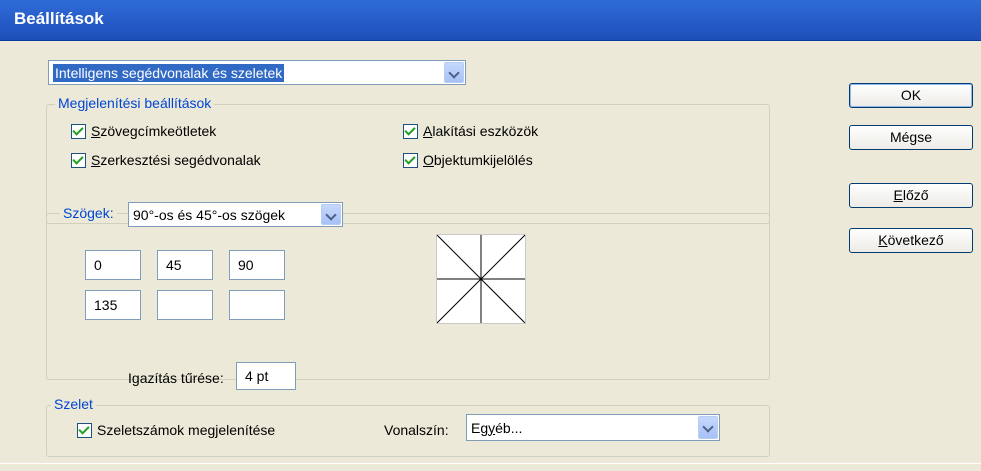 The height and width of the screenshot is (471, 981). Describe the element at coordinates (169, 72) in the screenshot. I see `category-selected-value: Intelligens segédvonalak és szeletek` at that location.